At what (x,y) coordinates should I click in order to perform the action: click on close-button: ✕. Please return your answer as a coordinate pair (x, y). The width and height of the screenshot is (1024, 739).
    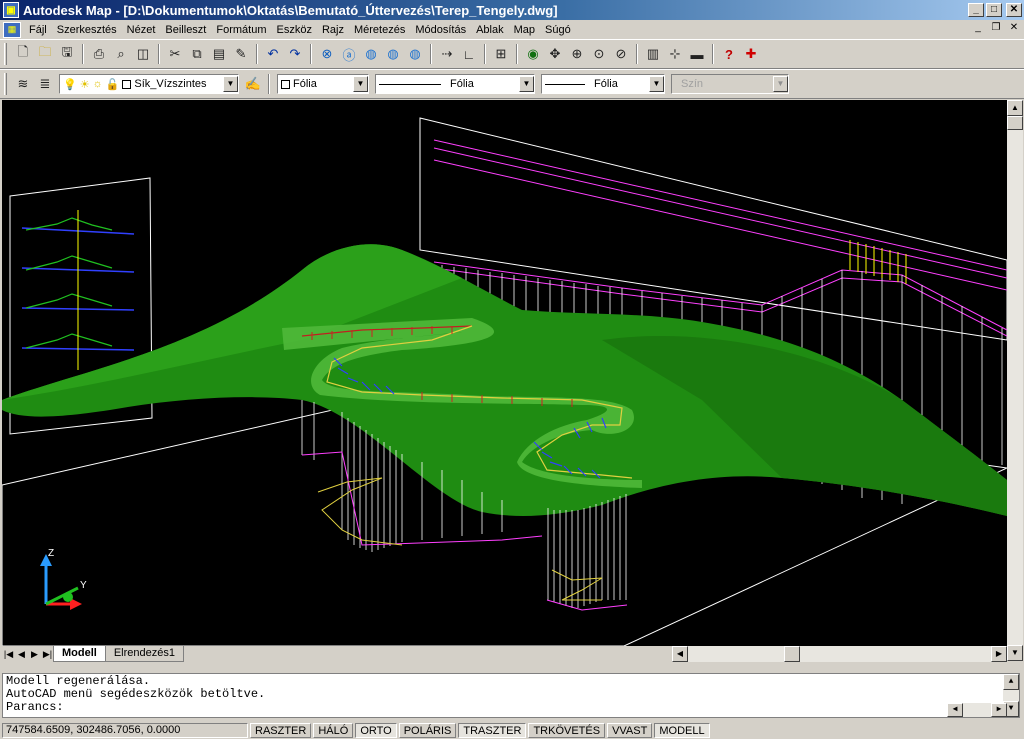
    Looking at the image, I should click on (1014, 10).